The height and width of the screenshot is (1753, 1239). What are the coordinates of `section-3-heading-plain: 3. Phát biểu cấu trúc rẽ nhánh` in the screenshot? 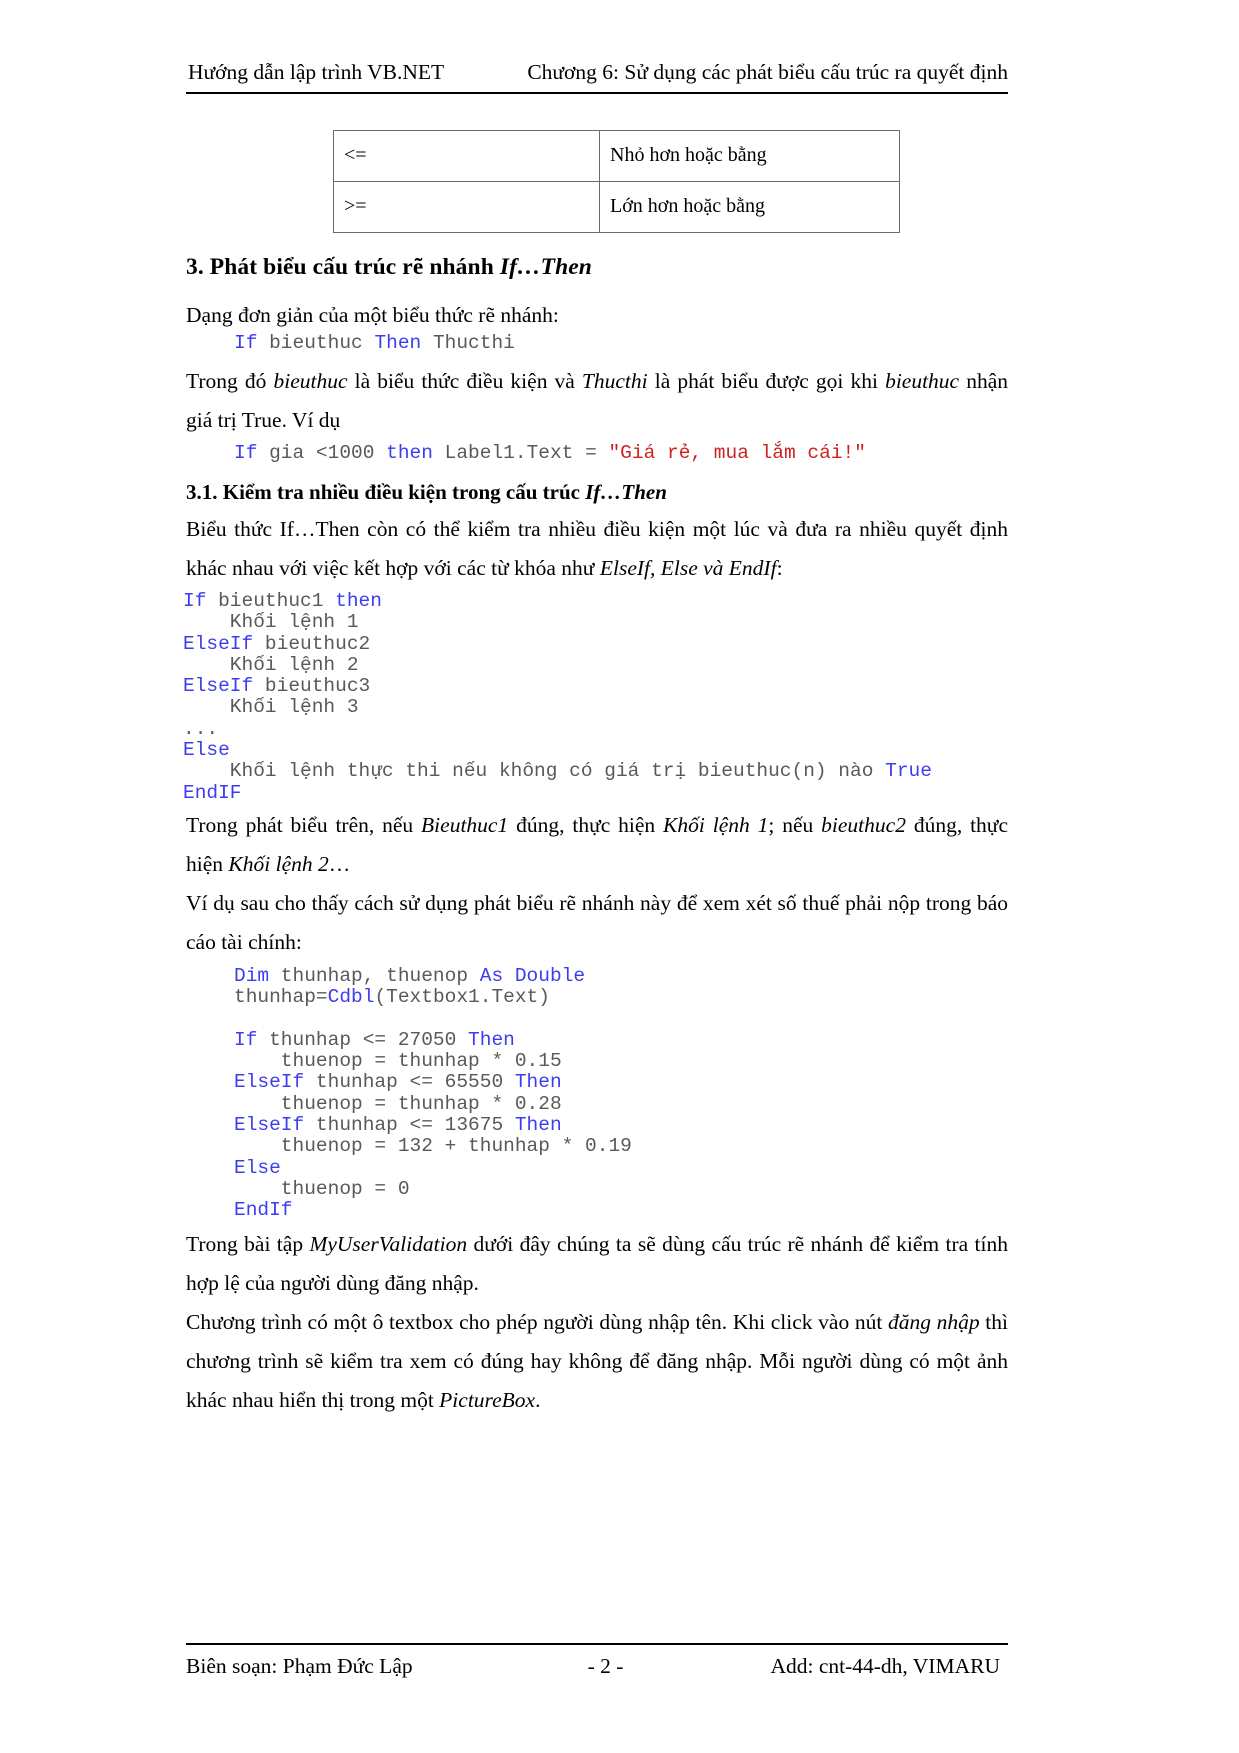 It's located at (343, 267).